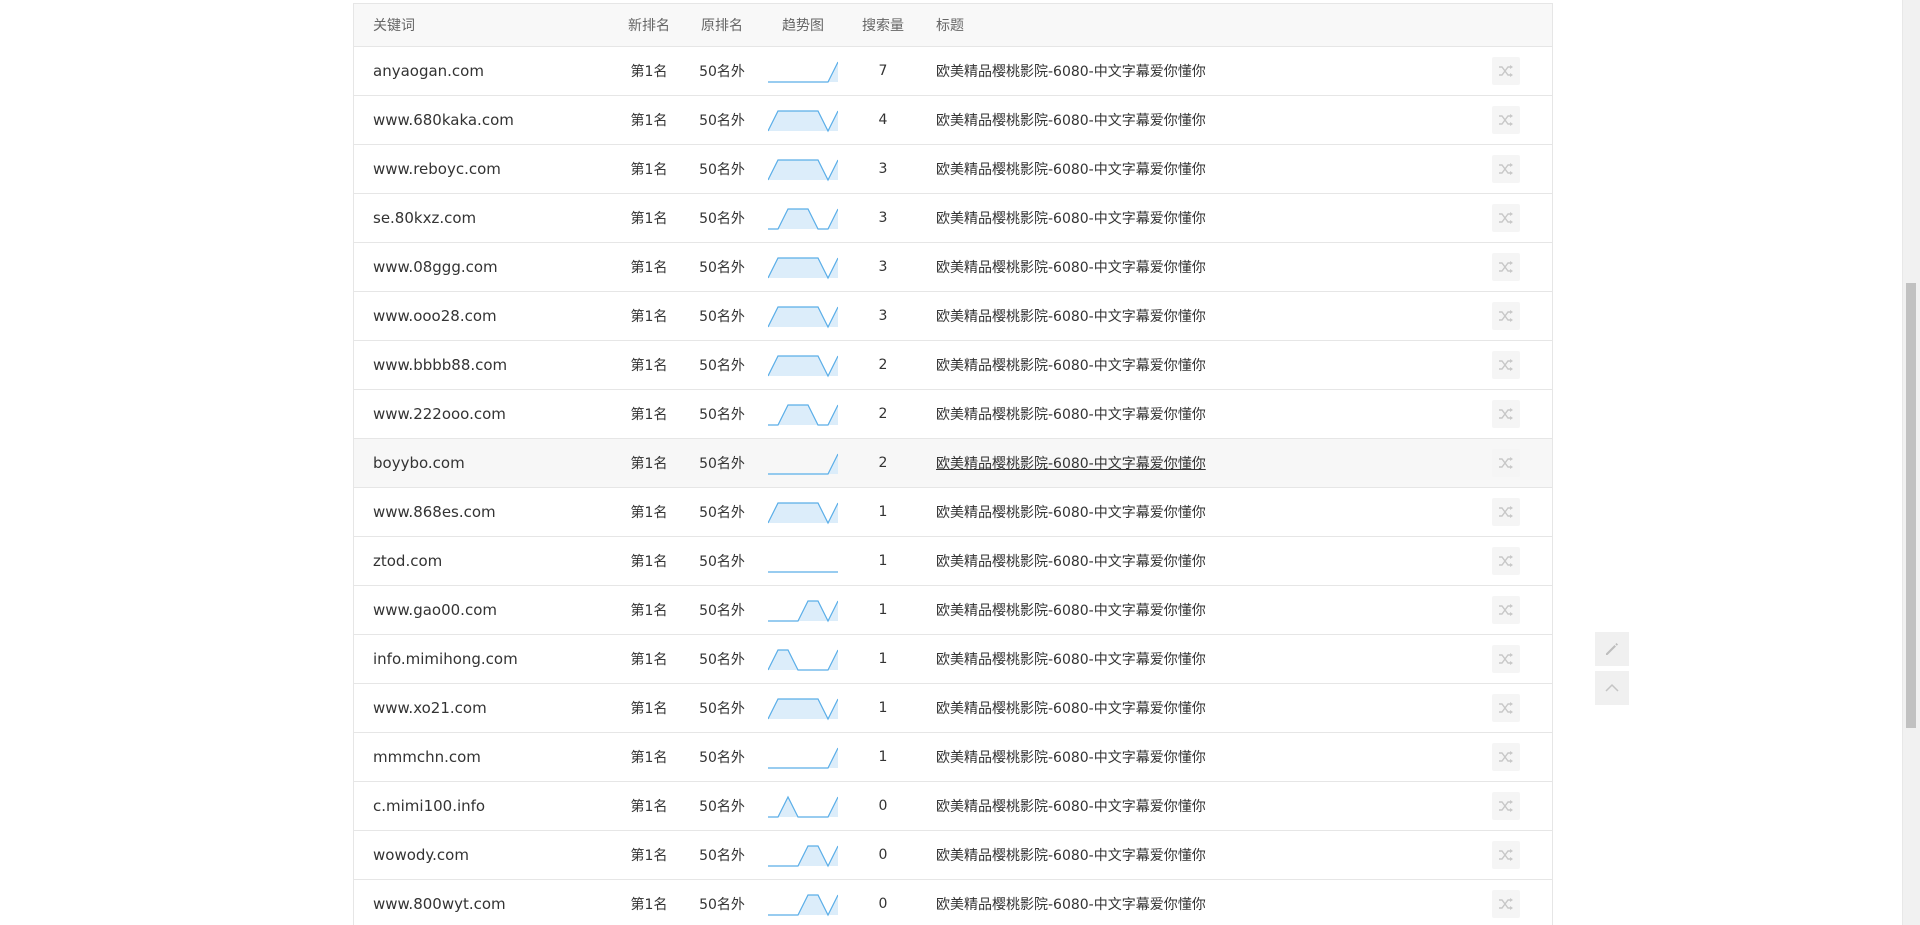  I want to click on table-row: ztod.com 第1名 50名外 1 欧美精品樱桃影院-6080-中文字幕爱你懂你, so click(953, 561).